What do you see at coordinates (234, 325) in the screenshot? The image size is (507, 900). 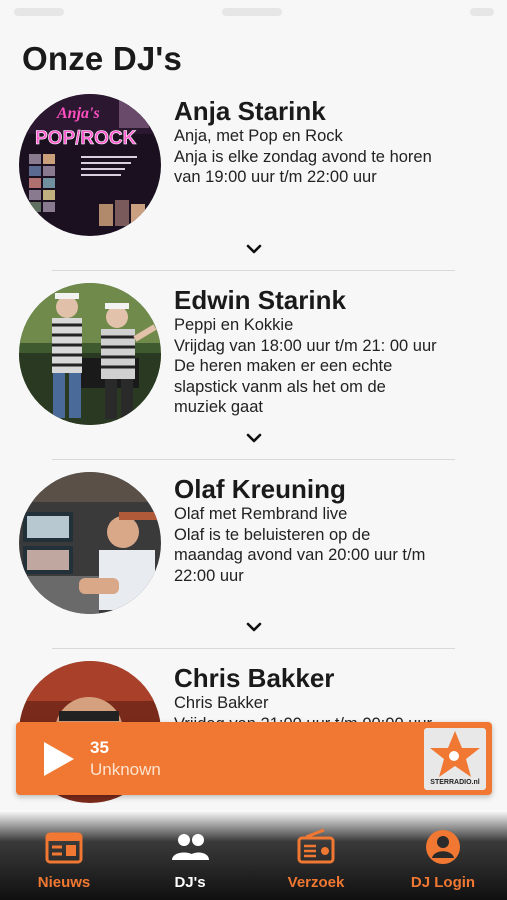 I see `dj-text-line: Peppi en Kokkie` at bounding box center [234, 325].